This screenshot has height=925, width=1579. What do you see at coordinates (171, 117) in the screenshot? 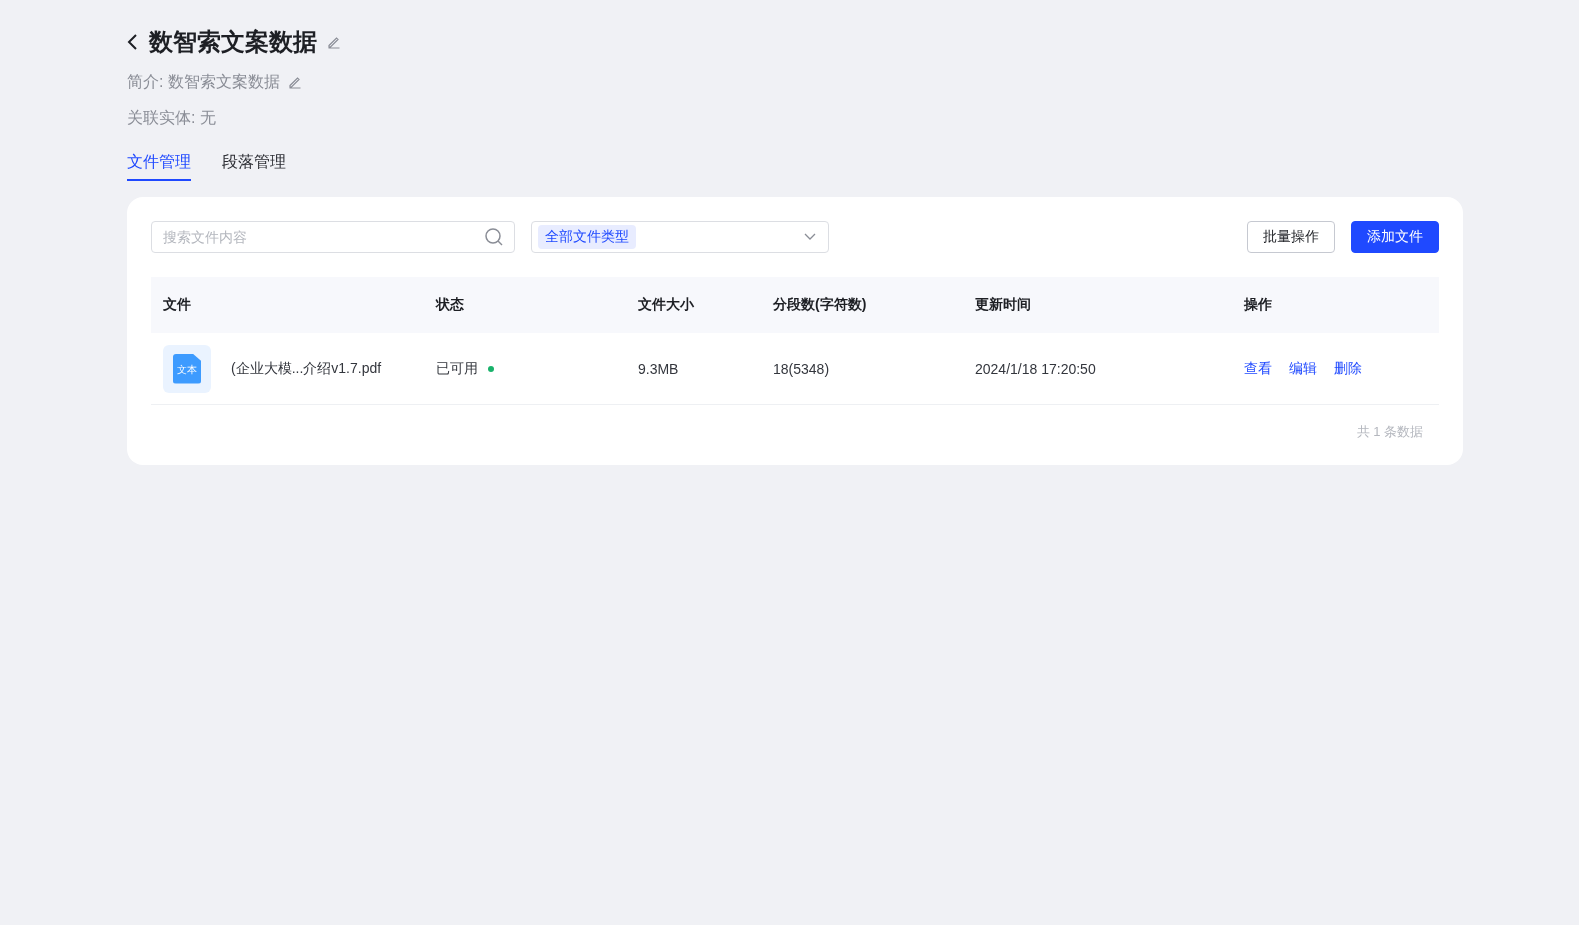
I see `entity-text: 关联实体: 无` at bounding box center [171, 117].